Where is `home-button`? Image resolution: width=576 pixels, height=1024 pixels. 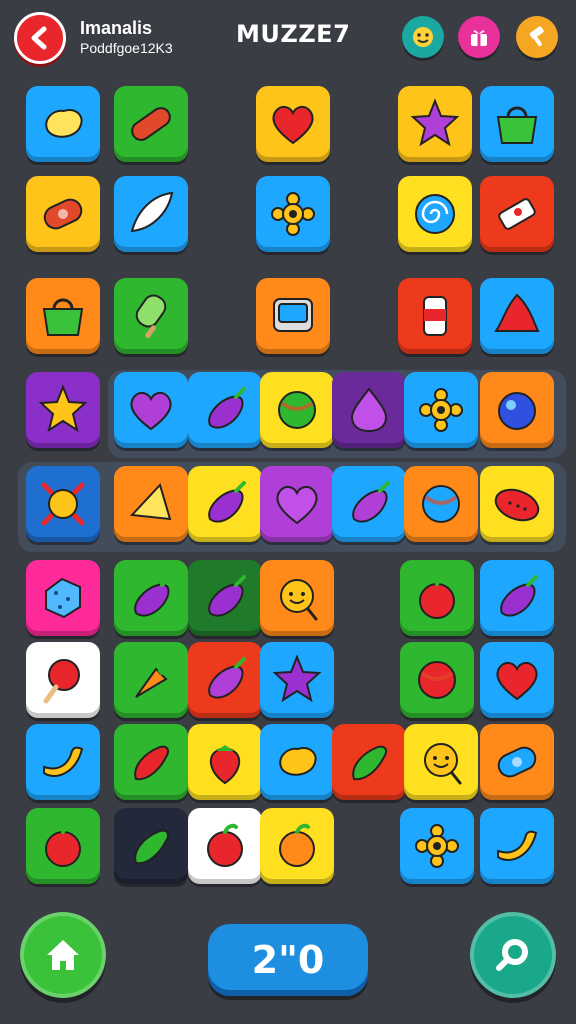
home-button is located at coordinates (63, 955).